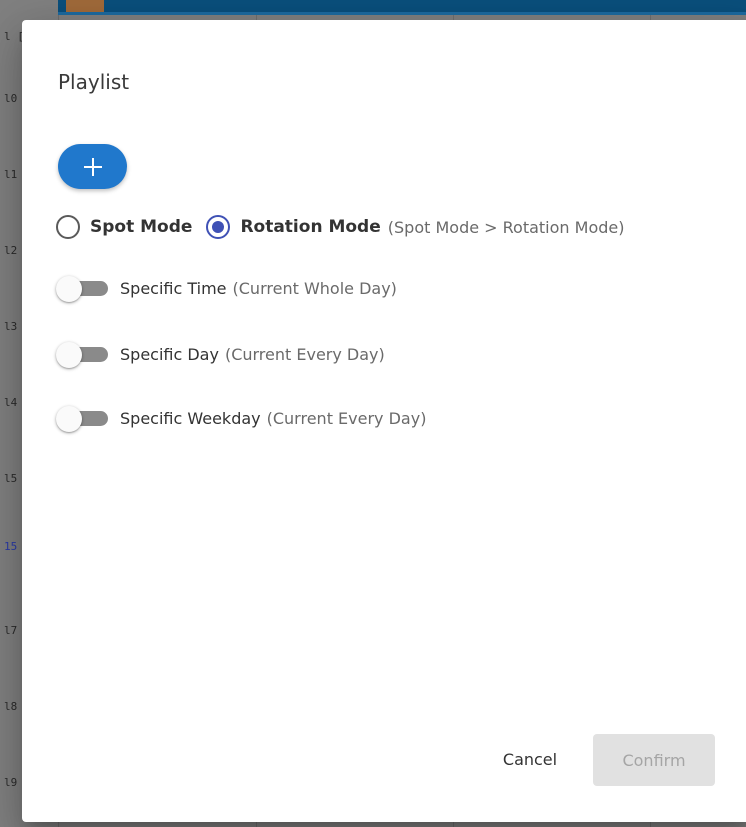 The image size is (746, 827). I want to click on specific-weekday-hint: (Current Every Day), so click(346, 418).